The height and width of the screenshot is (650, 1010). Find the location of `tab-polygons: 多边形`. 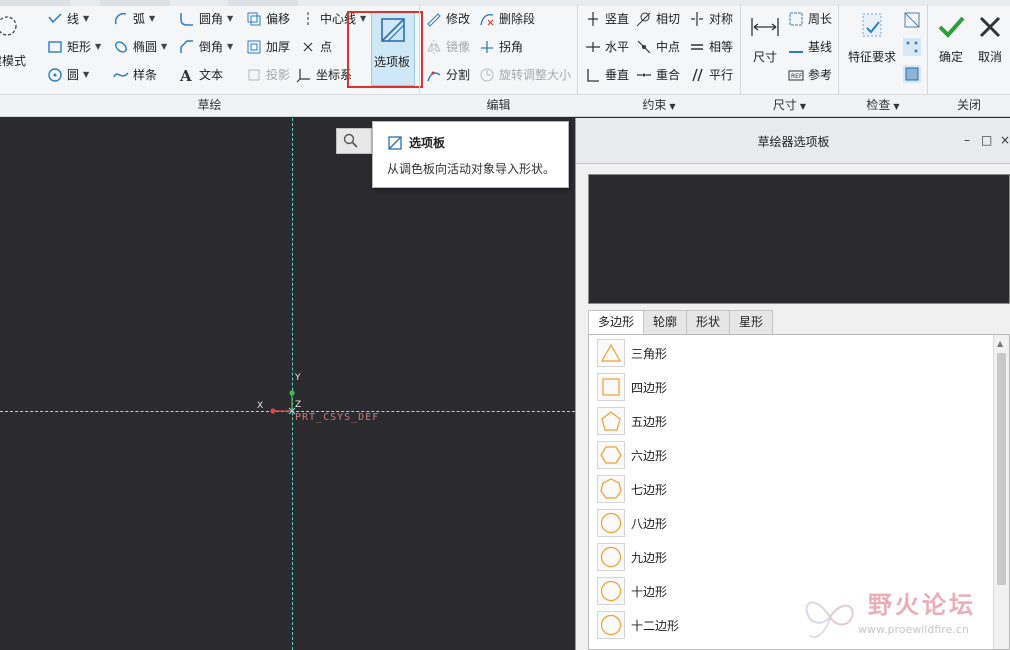

tab-polygons: 多边形 is located at coordinates (616, 322).